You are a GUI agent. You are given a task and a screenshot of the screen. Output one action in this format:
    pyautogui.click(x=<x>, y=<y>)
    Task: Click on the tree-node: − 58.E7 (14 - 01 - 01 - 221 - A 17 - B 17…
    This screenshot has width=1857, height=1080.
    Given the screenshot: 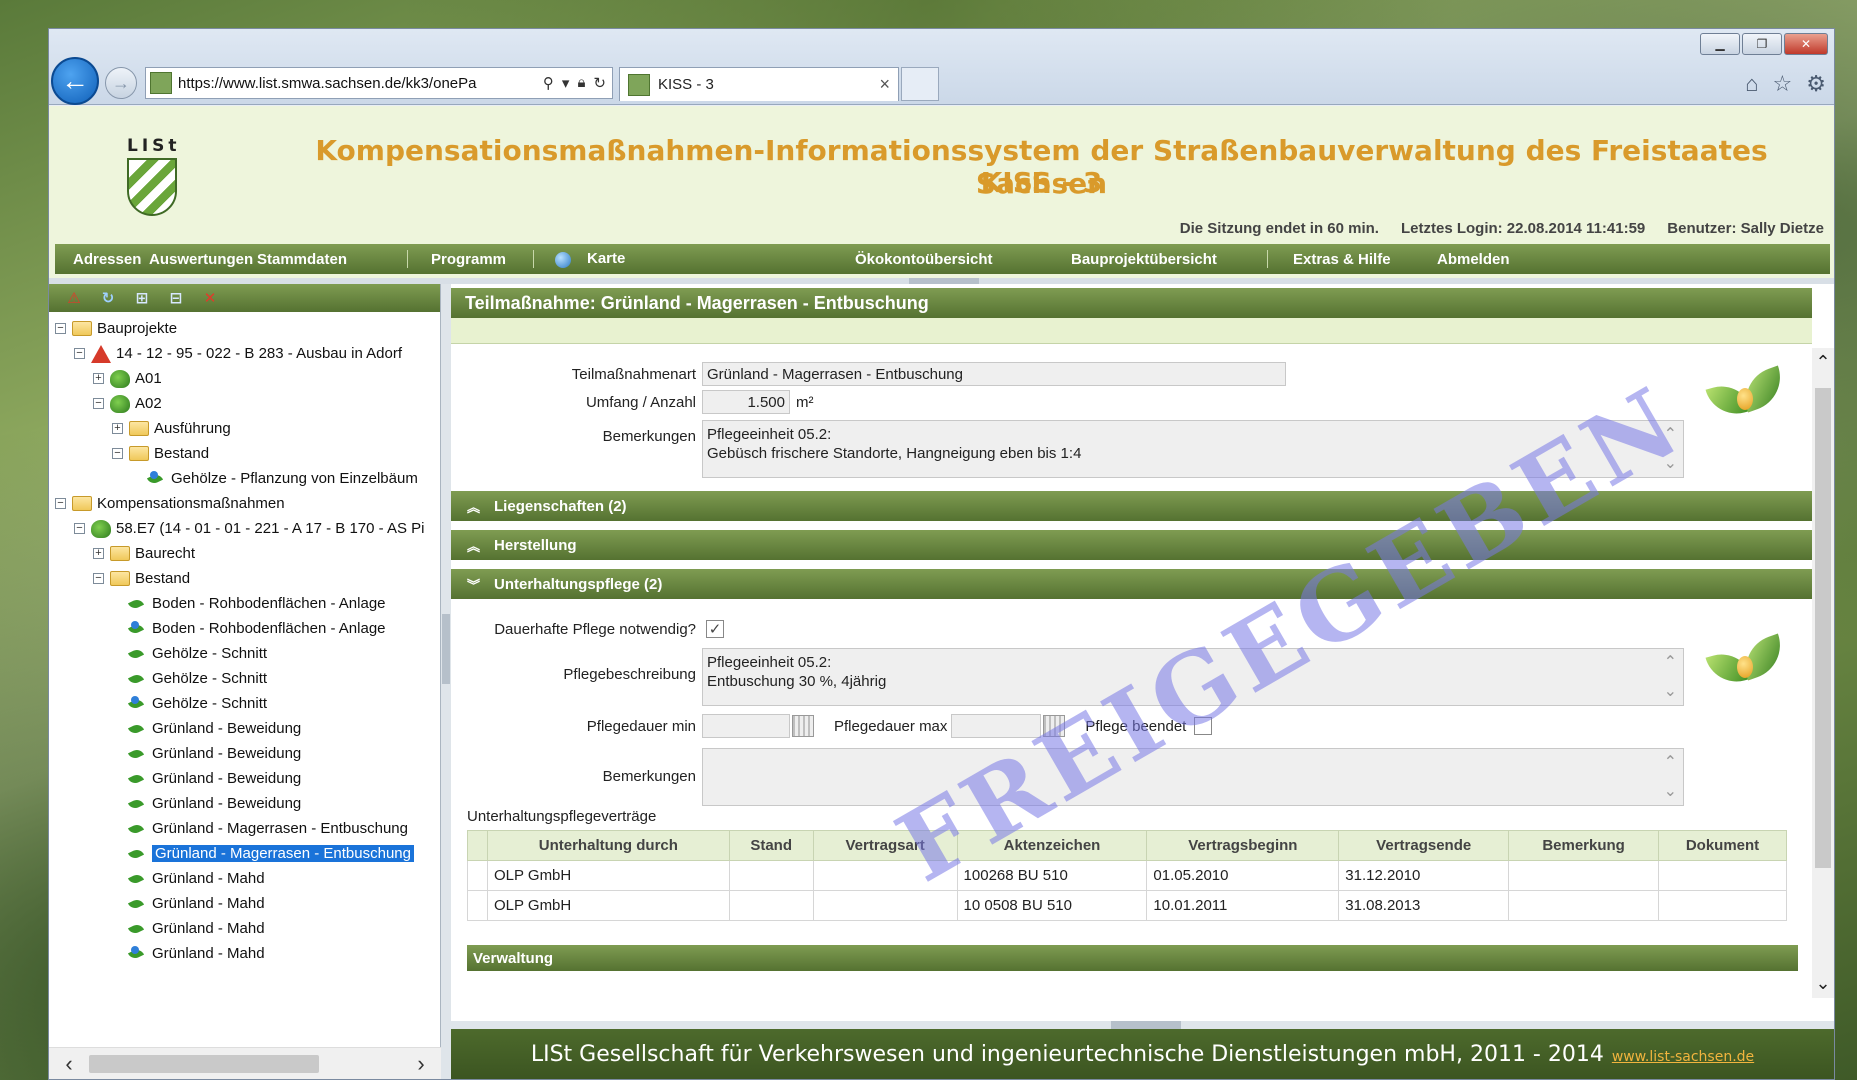 What is the action you would take?
    pyautogui.click(x=244, y=528)
    